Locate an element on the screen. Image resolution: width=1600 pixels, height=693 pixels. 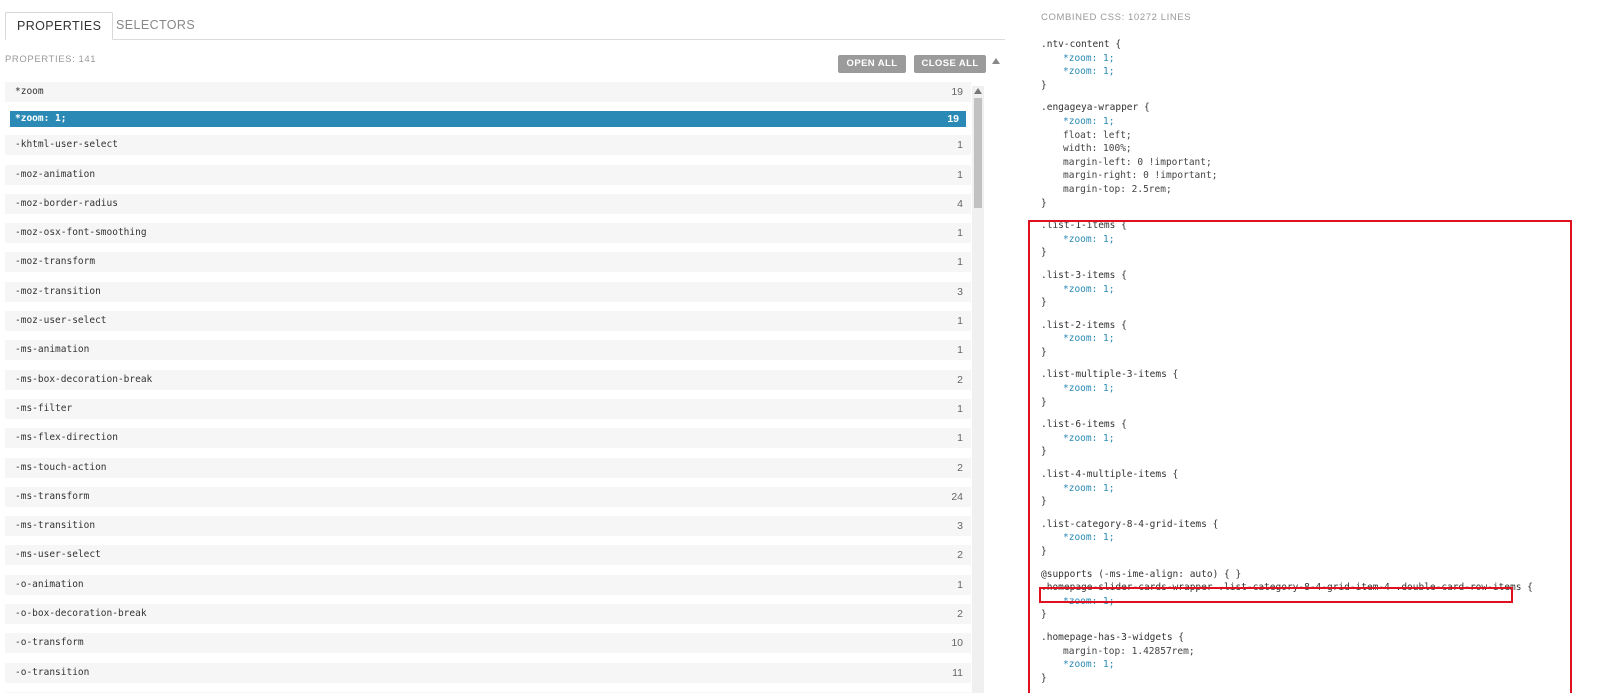
property-row: -ms-transform 24 is located at coordinates (488, 501).